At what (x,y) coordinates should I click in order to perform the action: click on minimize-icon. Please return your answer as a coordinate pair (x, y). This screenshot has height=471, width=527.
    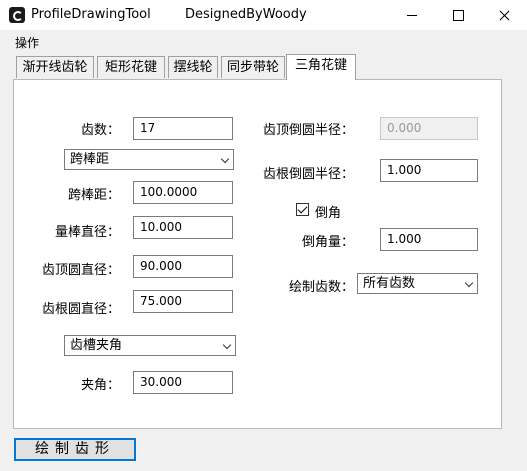
    Looking at the image, I should click on (412, 15).